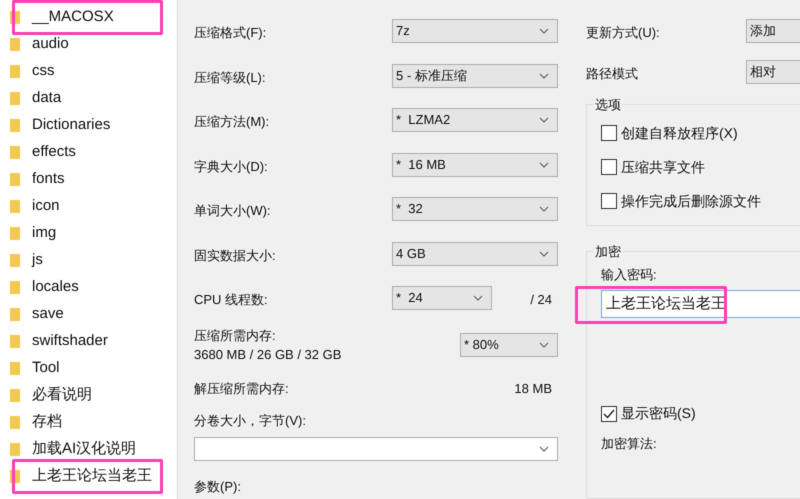  Describe the element at coordinates (475, 209) in the screenshot. I see `dropdown: * 32` at that location.